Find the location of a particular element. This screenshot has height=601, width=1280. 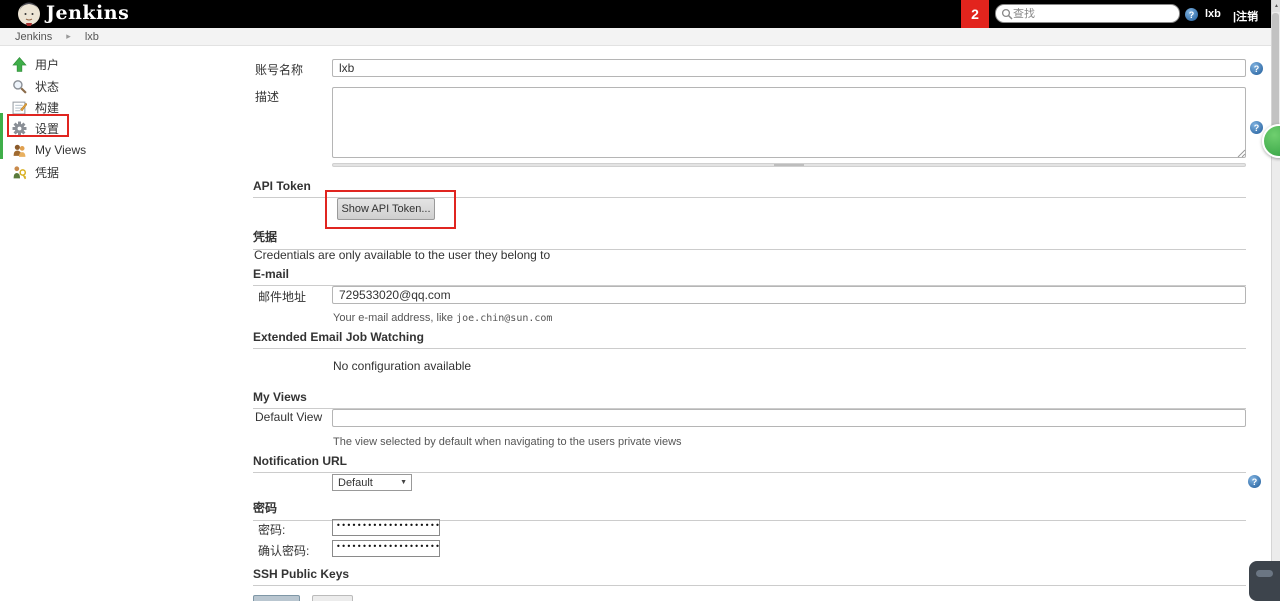

jenkins-logo-icon is located at coordinates (29, 14).